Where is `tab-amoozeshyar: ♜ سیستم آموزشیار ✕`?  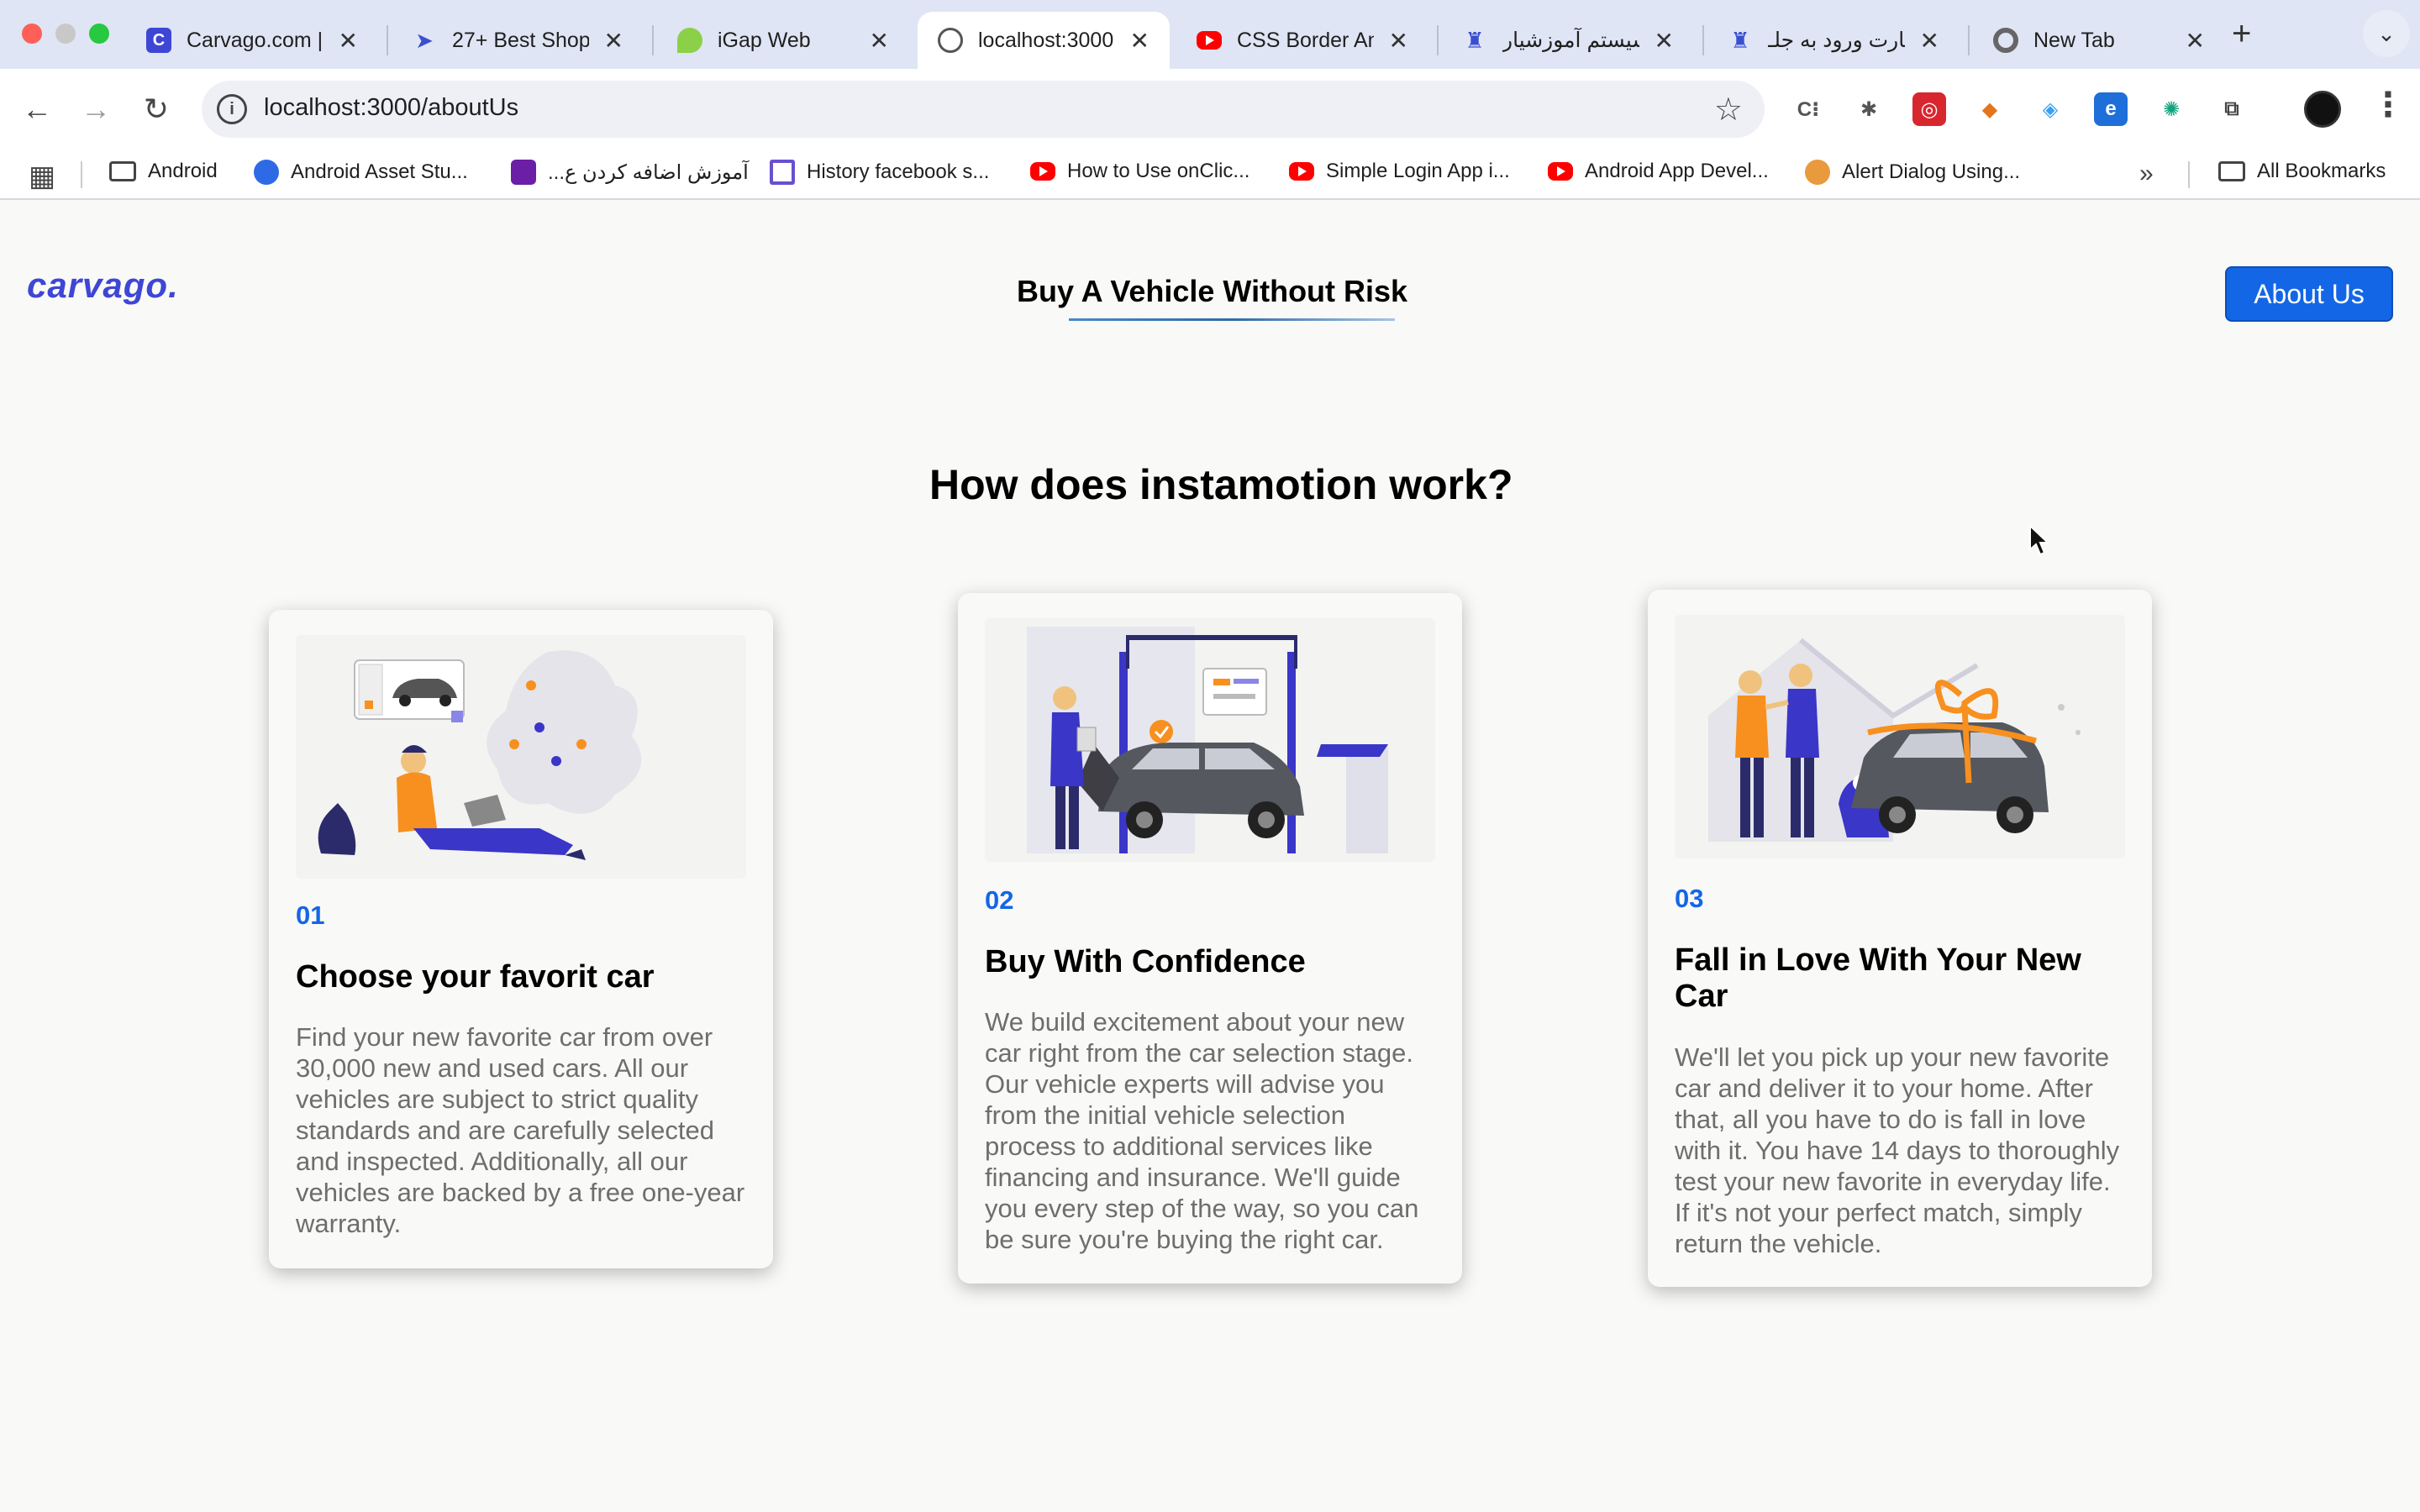
tab-amoozeshyar: ♜ سیستم آموزشیار ✕ is located at coordinates (1568, 40).